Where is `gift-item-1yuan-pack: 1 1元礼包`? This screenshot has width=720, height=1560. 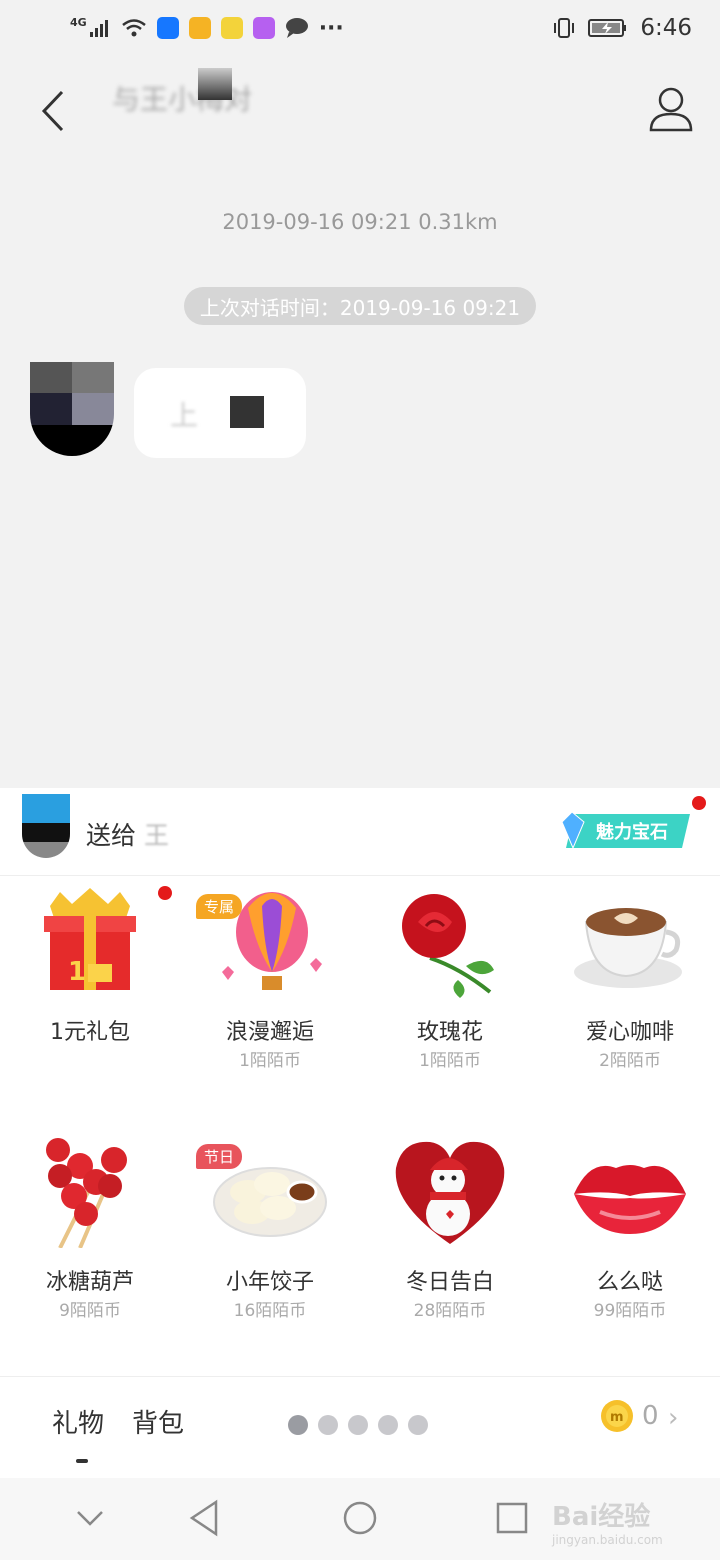
gift-item-1yuan-pack: 1 1元礼包 is located at coordinates (90, 1001).